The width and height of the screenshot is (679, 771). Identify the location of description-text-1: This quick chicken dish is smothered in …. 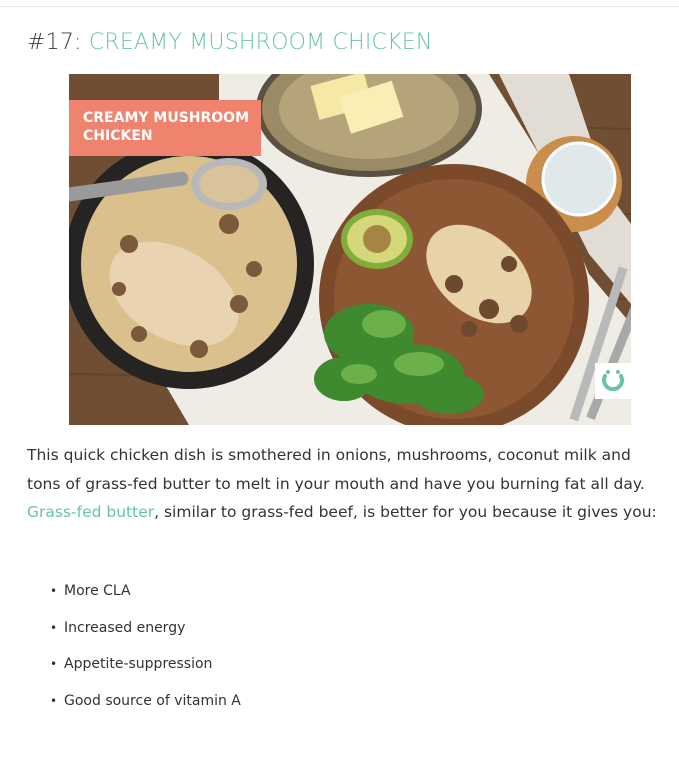
(336, 469).